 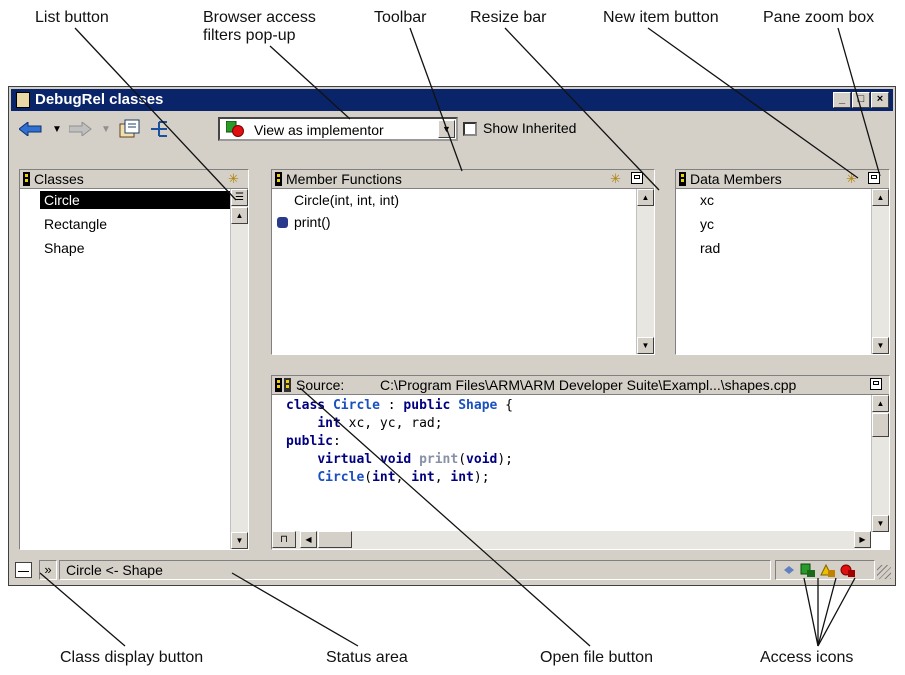 What do you see at coordinates (282, 222) in the screenshot?
I see `virtual-method-icon` at bounding box center [282, 222].